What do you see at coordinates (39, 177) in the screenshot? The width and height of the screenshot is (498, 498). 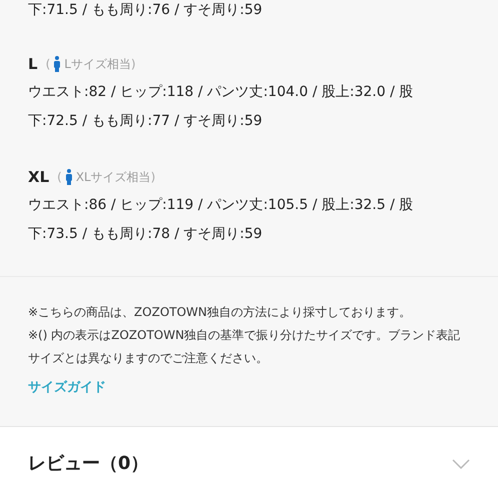 I see `size-label: XL` at bounding box center [39, 177].